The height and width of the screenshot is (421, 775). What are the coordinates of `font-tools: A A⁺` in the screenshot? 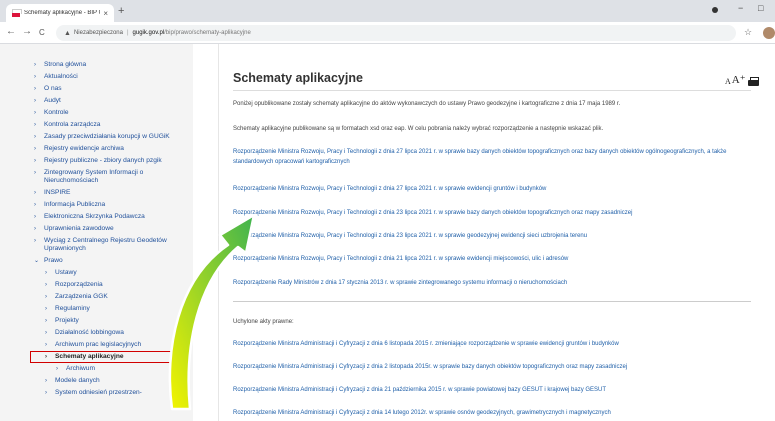 It's located at (742, 79).